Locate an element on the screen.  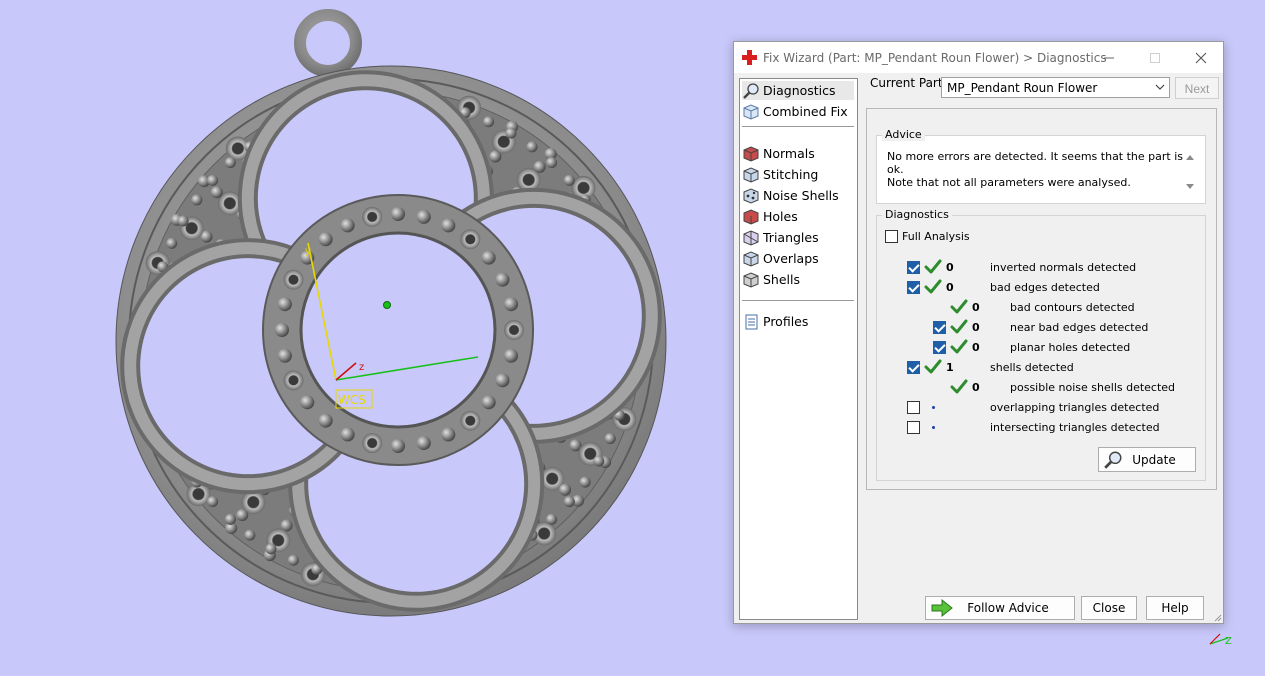
close-icon is located at coordinates (1201, 57).